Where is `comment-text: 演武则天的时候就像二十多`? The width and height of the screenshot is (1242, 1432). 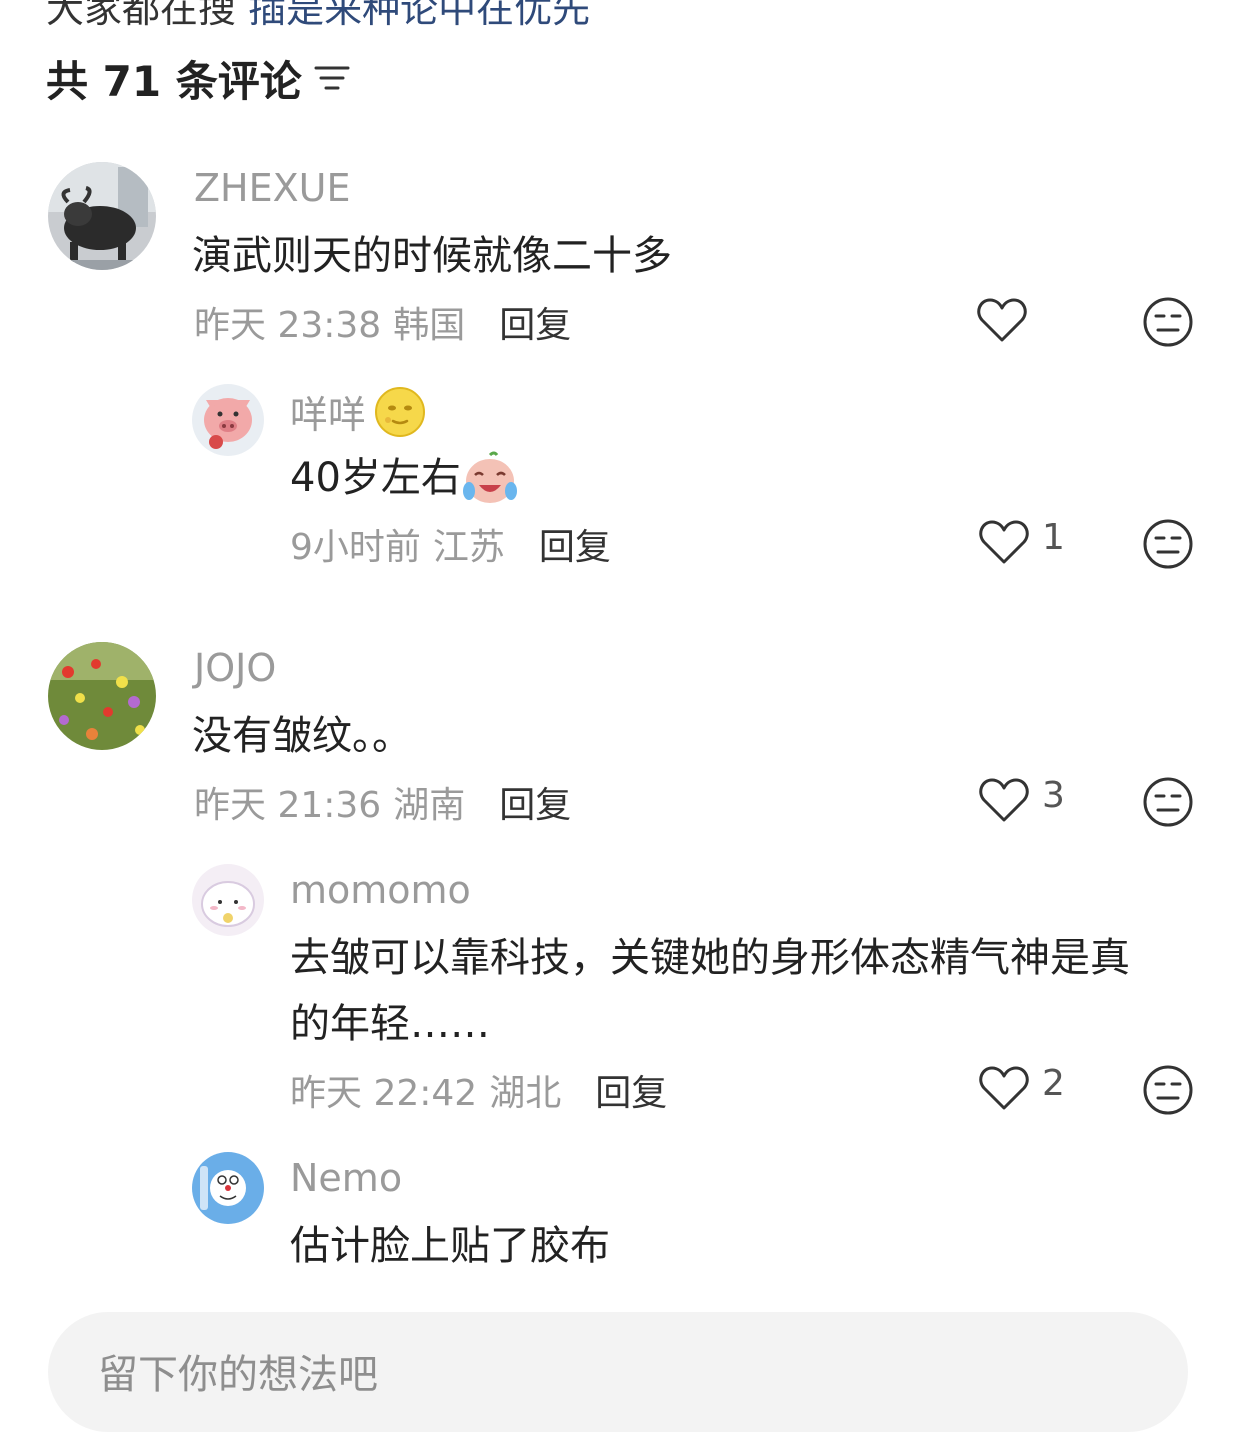
comment-text: 演武则天的时候就像二十多 is located at coordinates (432, 256).